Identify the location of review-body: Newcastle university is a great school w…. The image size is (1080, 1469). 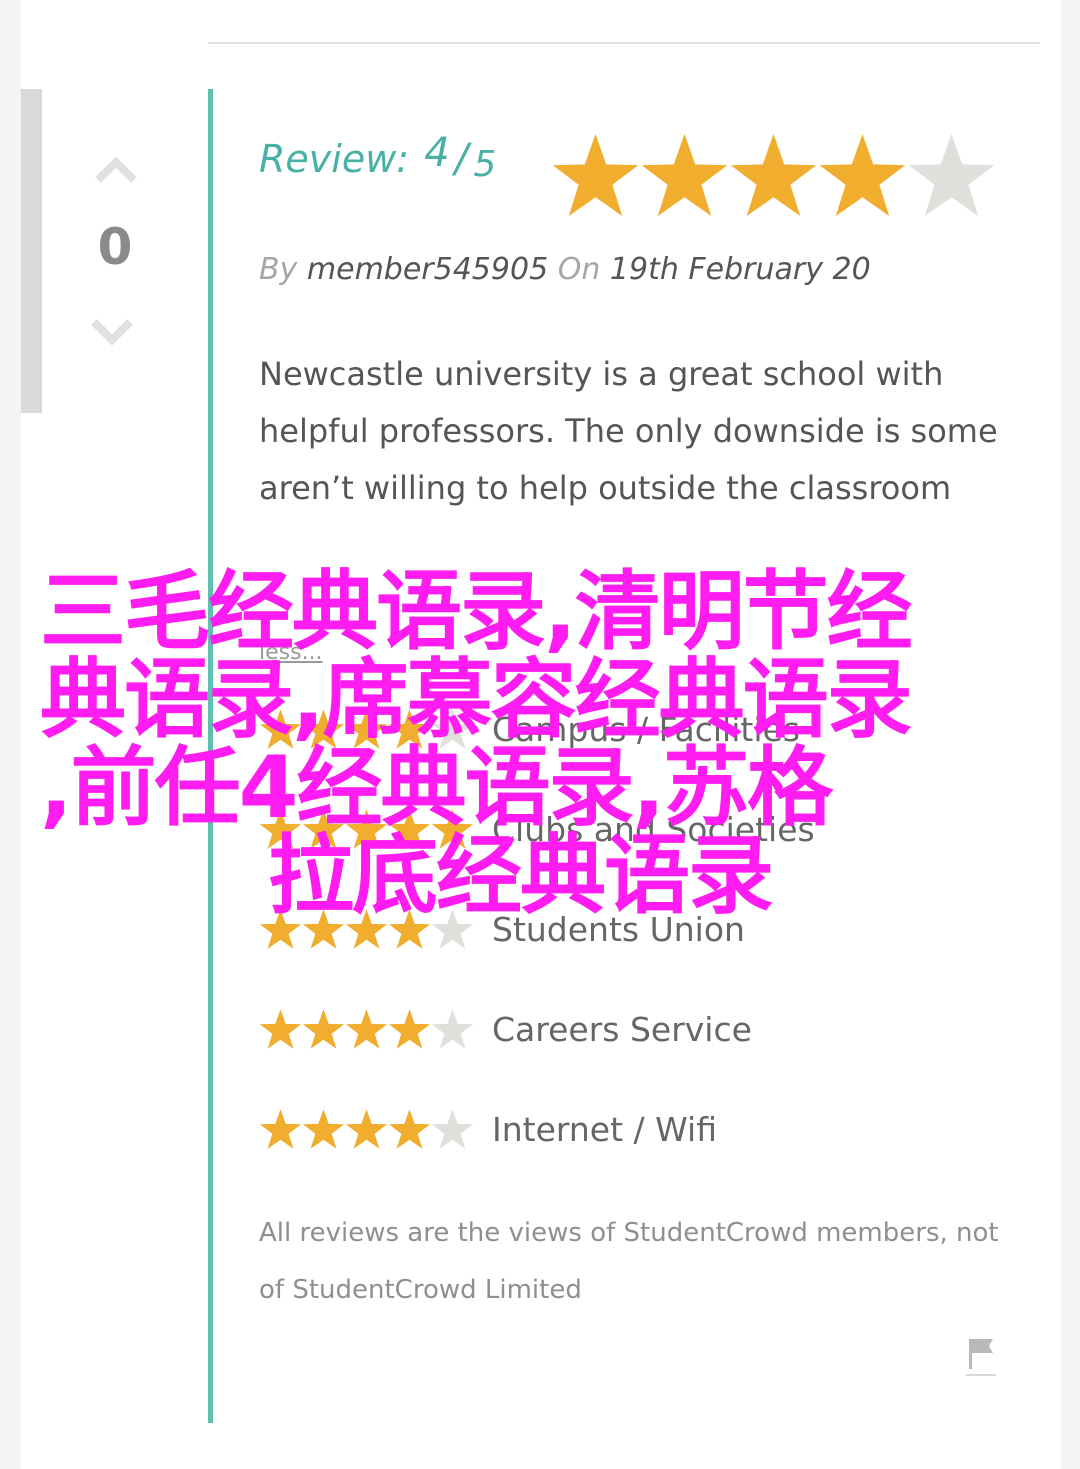
(628, 431).